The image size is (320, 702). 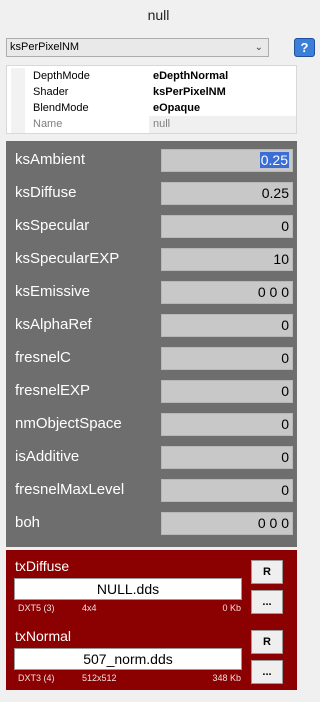 I want to click on value-cell-bg, so click(x=222, y=124).